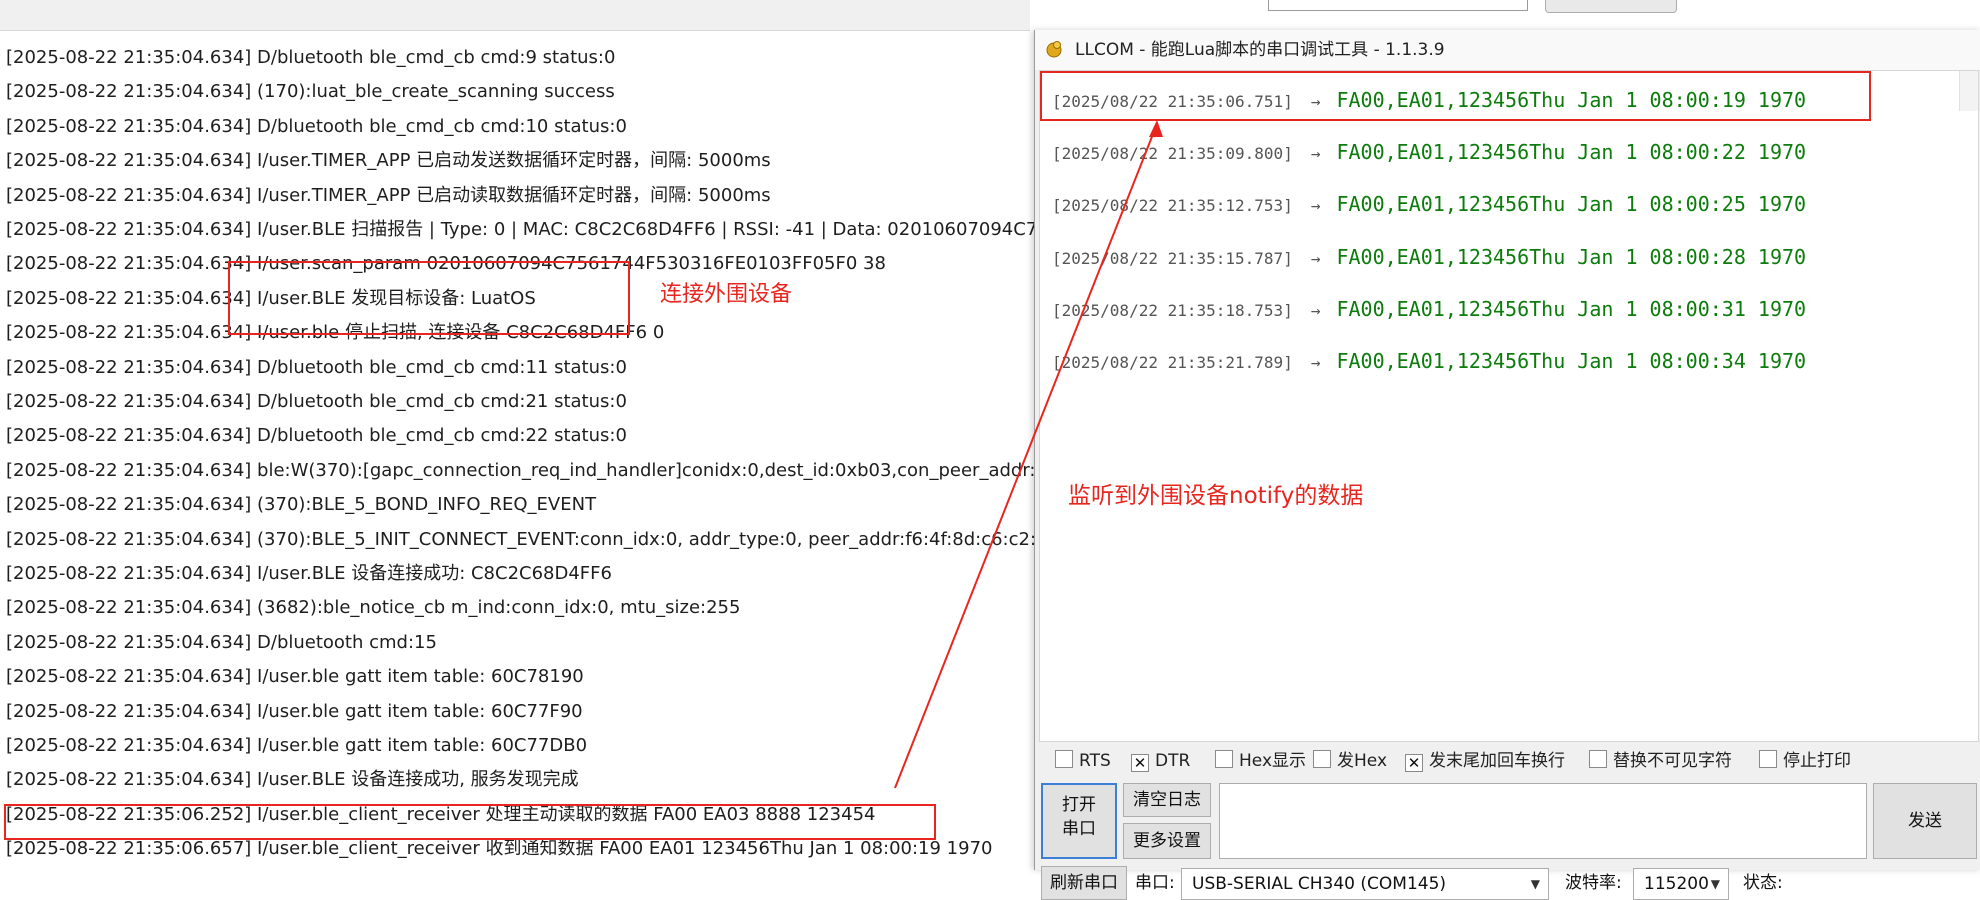 This screenshot has width=1980, height=900. Describe the element at coordinates (1593, 883) in the screenshot. I see `baud-label: 波特率:` at that location.